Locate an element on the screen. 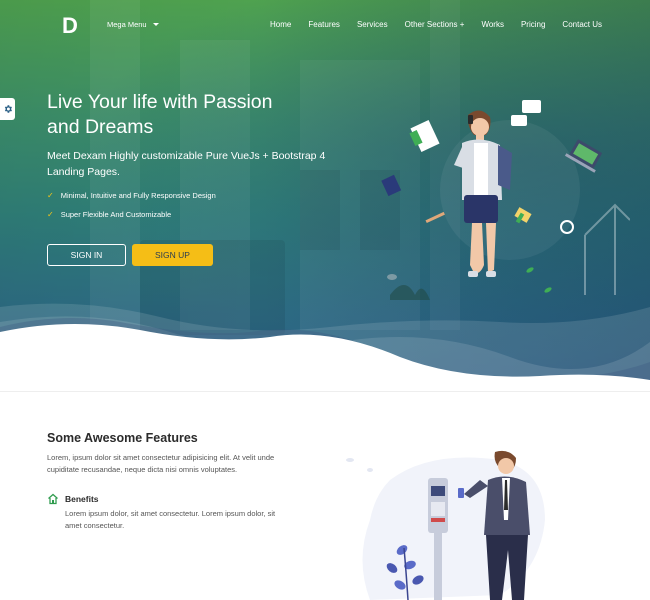 This screenshot has height=600, width=650. sign-in-button: SIGN IN is located at coordinates (86, 255).